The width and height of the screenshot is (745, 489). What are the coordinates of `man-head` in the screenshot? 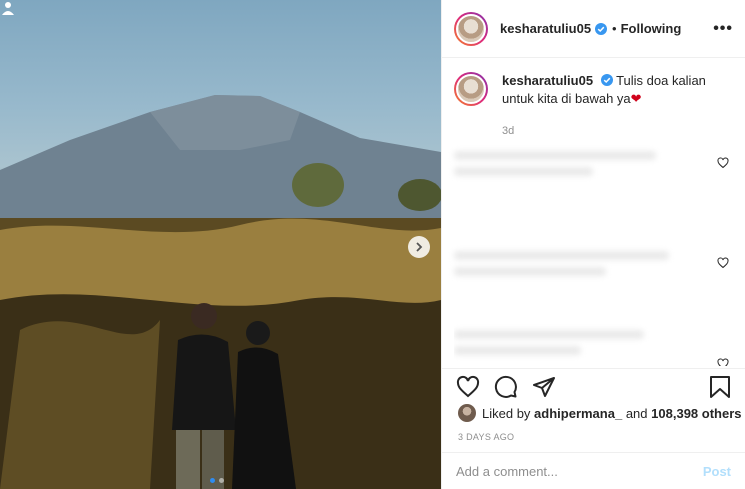 It's located at (204, 316).